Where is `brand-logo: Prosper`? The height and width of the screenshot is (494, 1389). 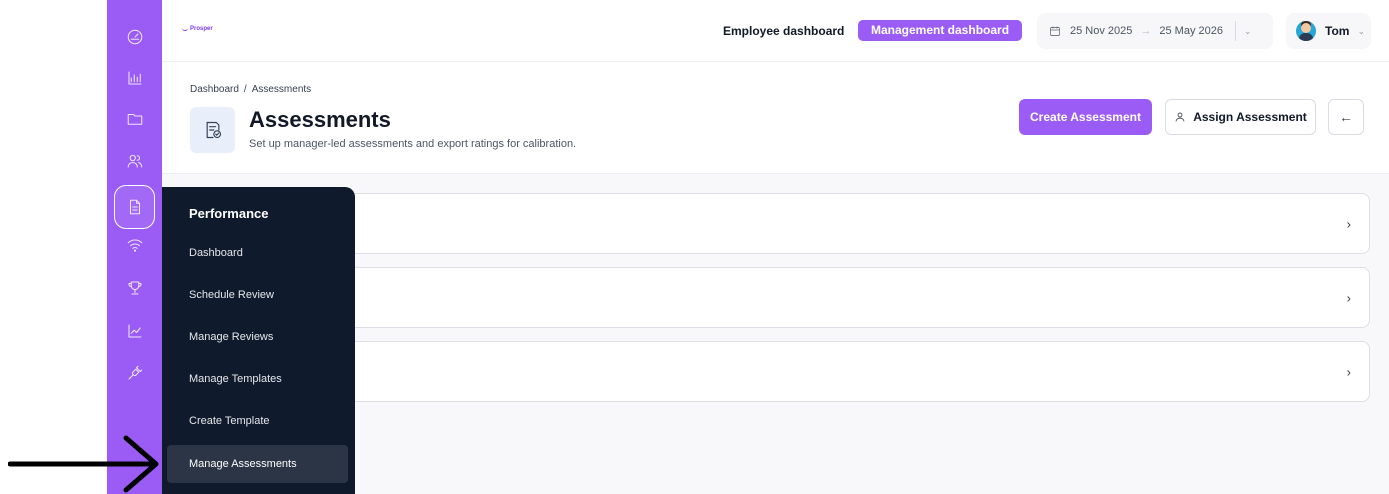 brand-logo: Prosper is located at coordinates (197, 29).